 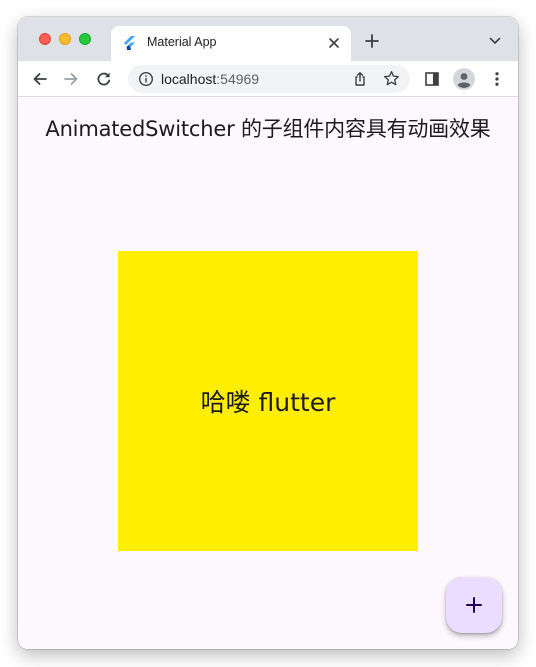 I want to click on window-maximize-button, so click(x=85, y=39).